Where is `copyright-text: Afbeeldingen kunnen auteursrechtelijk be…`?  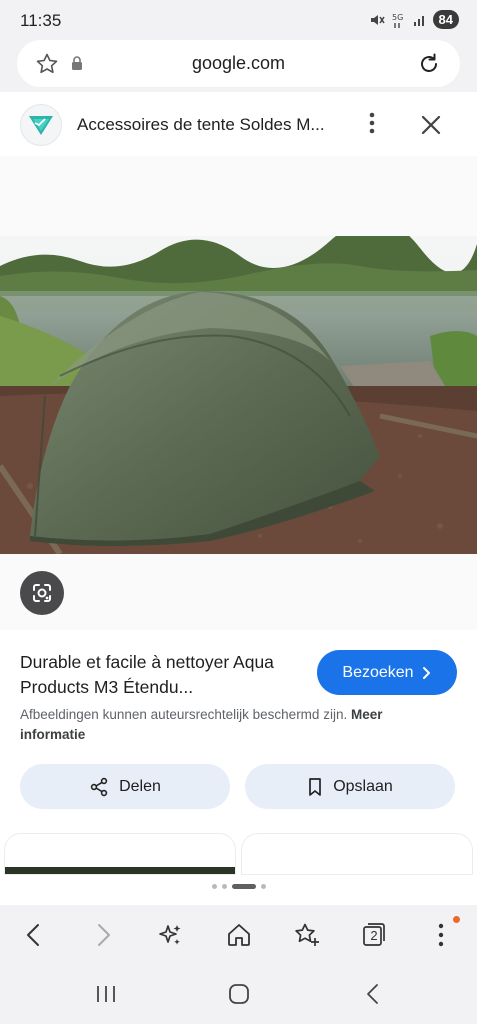
copyright-text: Afbeeldingen kunnen auteursrechtelijk be… is located at coordinates (184, 714).